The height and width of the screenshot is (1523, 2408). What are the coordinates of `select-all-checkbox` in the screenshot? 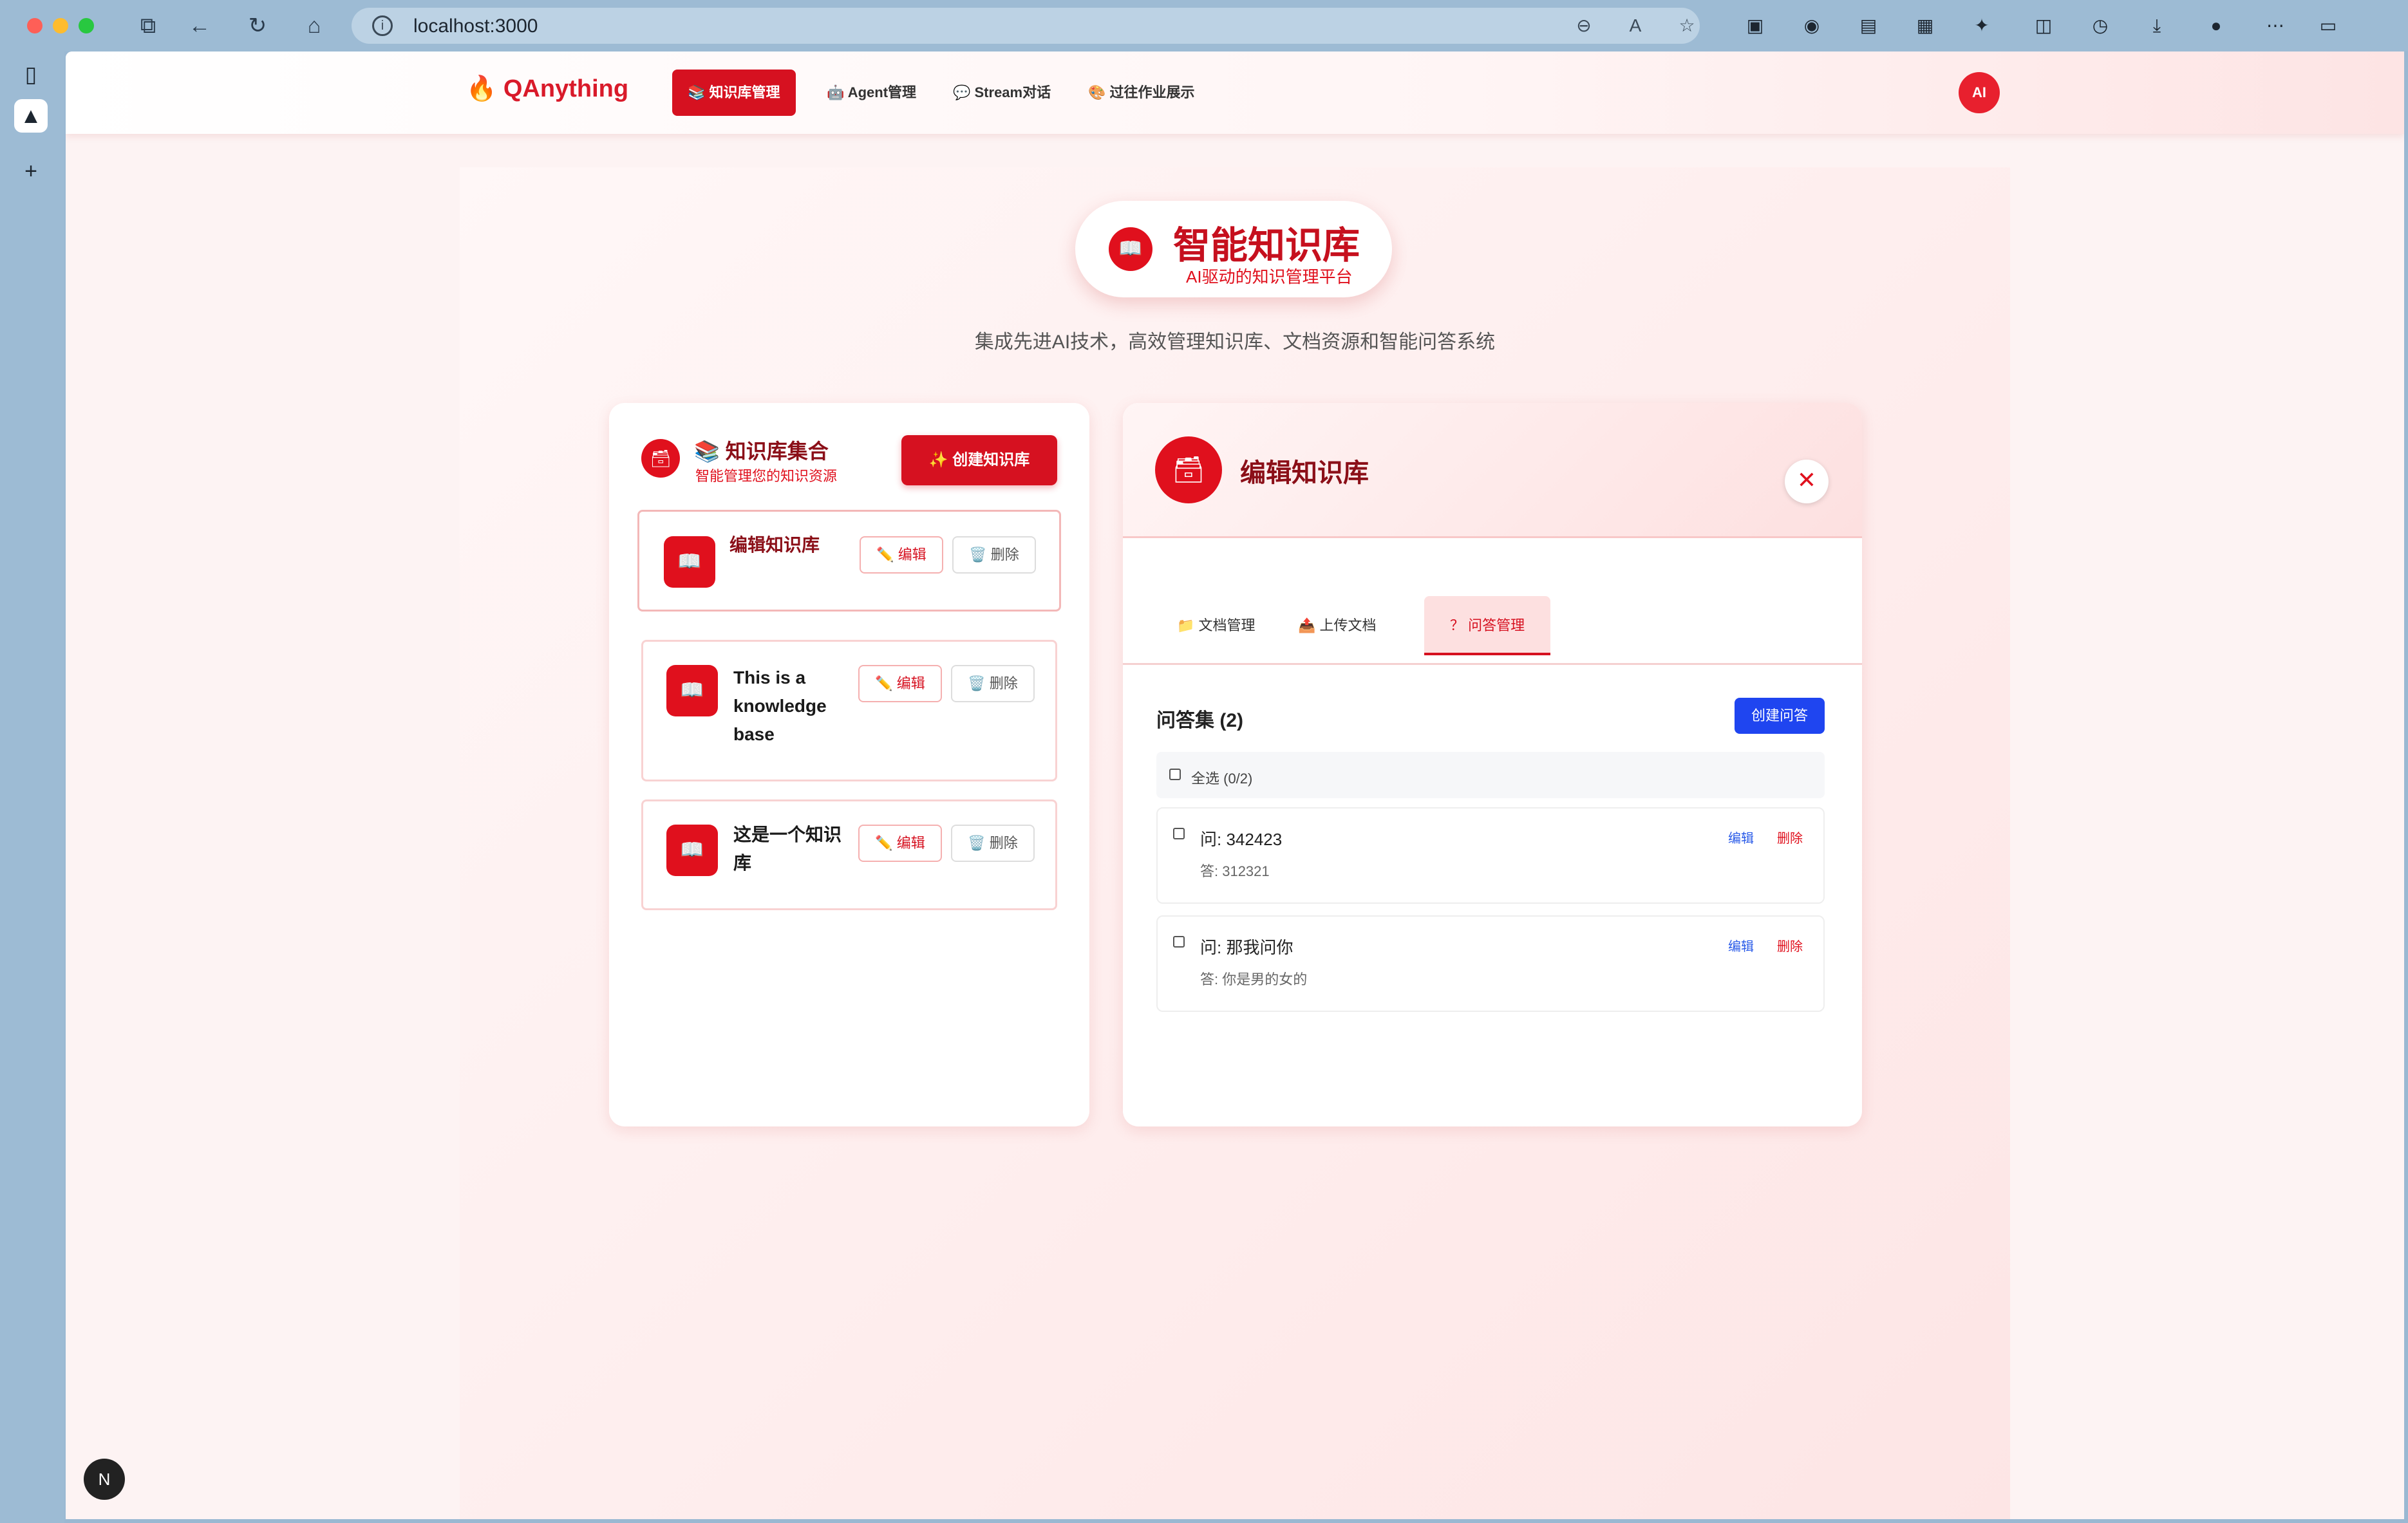 It's located at (1175, 775).